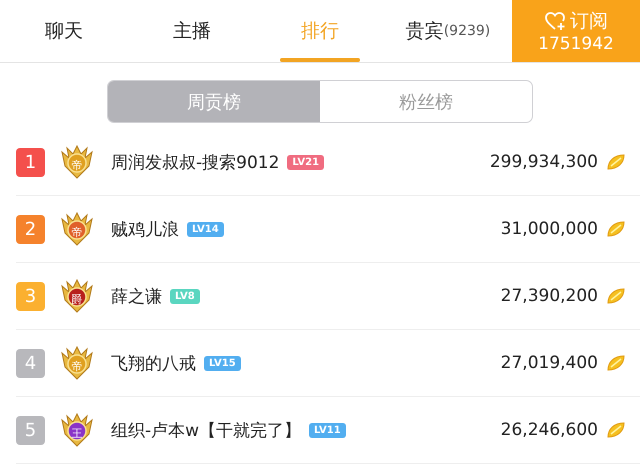  What do you see at coordinates (549, 363) in the screenshot?
I see `amount-text: 27,019,400` at bounding box center [549, 363].